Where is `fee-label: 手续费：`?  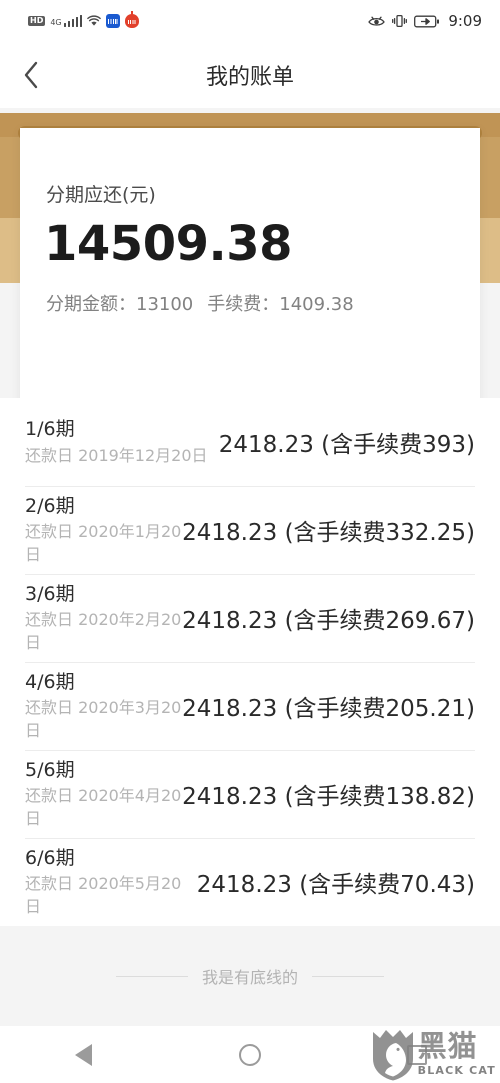
fee-label: 手续费： is located at coordinates (243, 304).